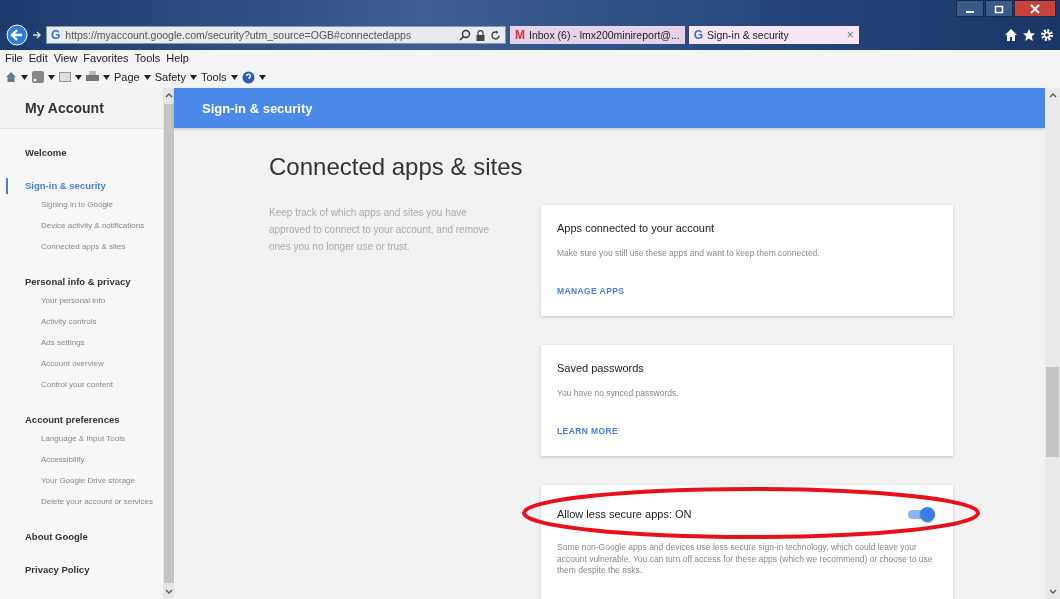 Image resolution: width=1060 pixels, height=599 pixels. Describe the element at coordinates (495, 35) in the screenshot. I see `refresh-icon` at that location.